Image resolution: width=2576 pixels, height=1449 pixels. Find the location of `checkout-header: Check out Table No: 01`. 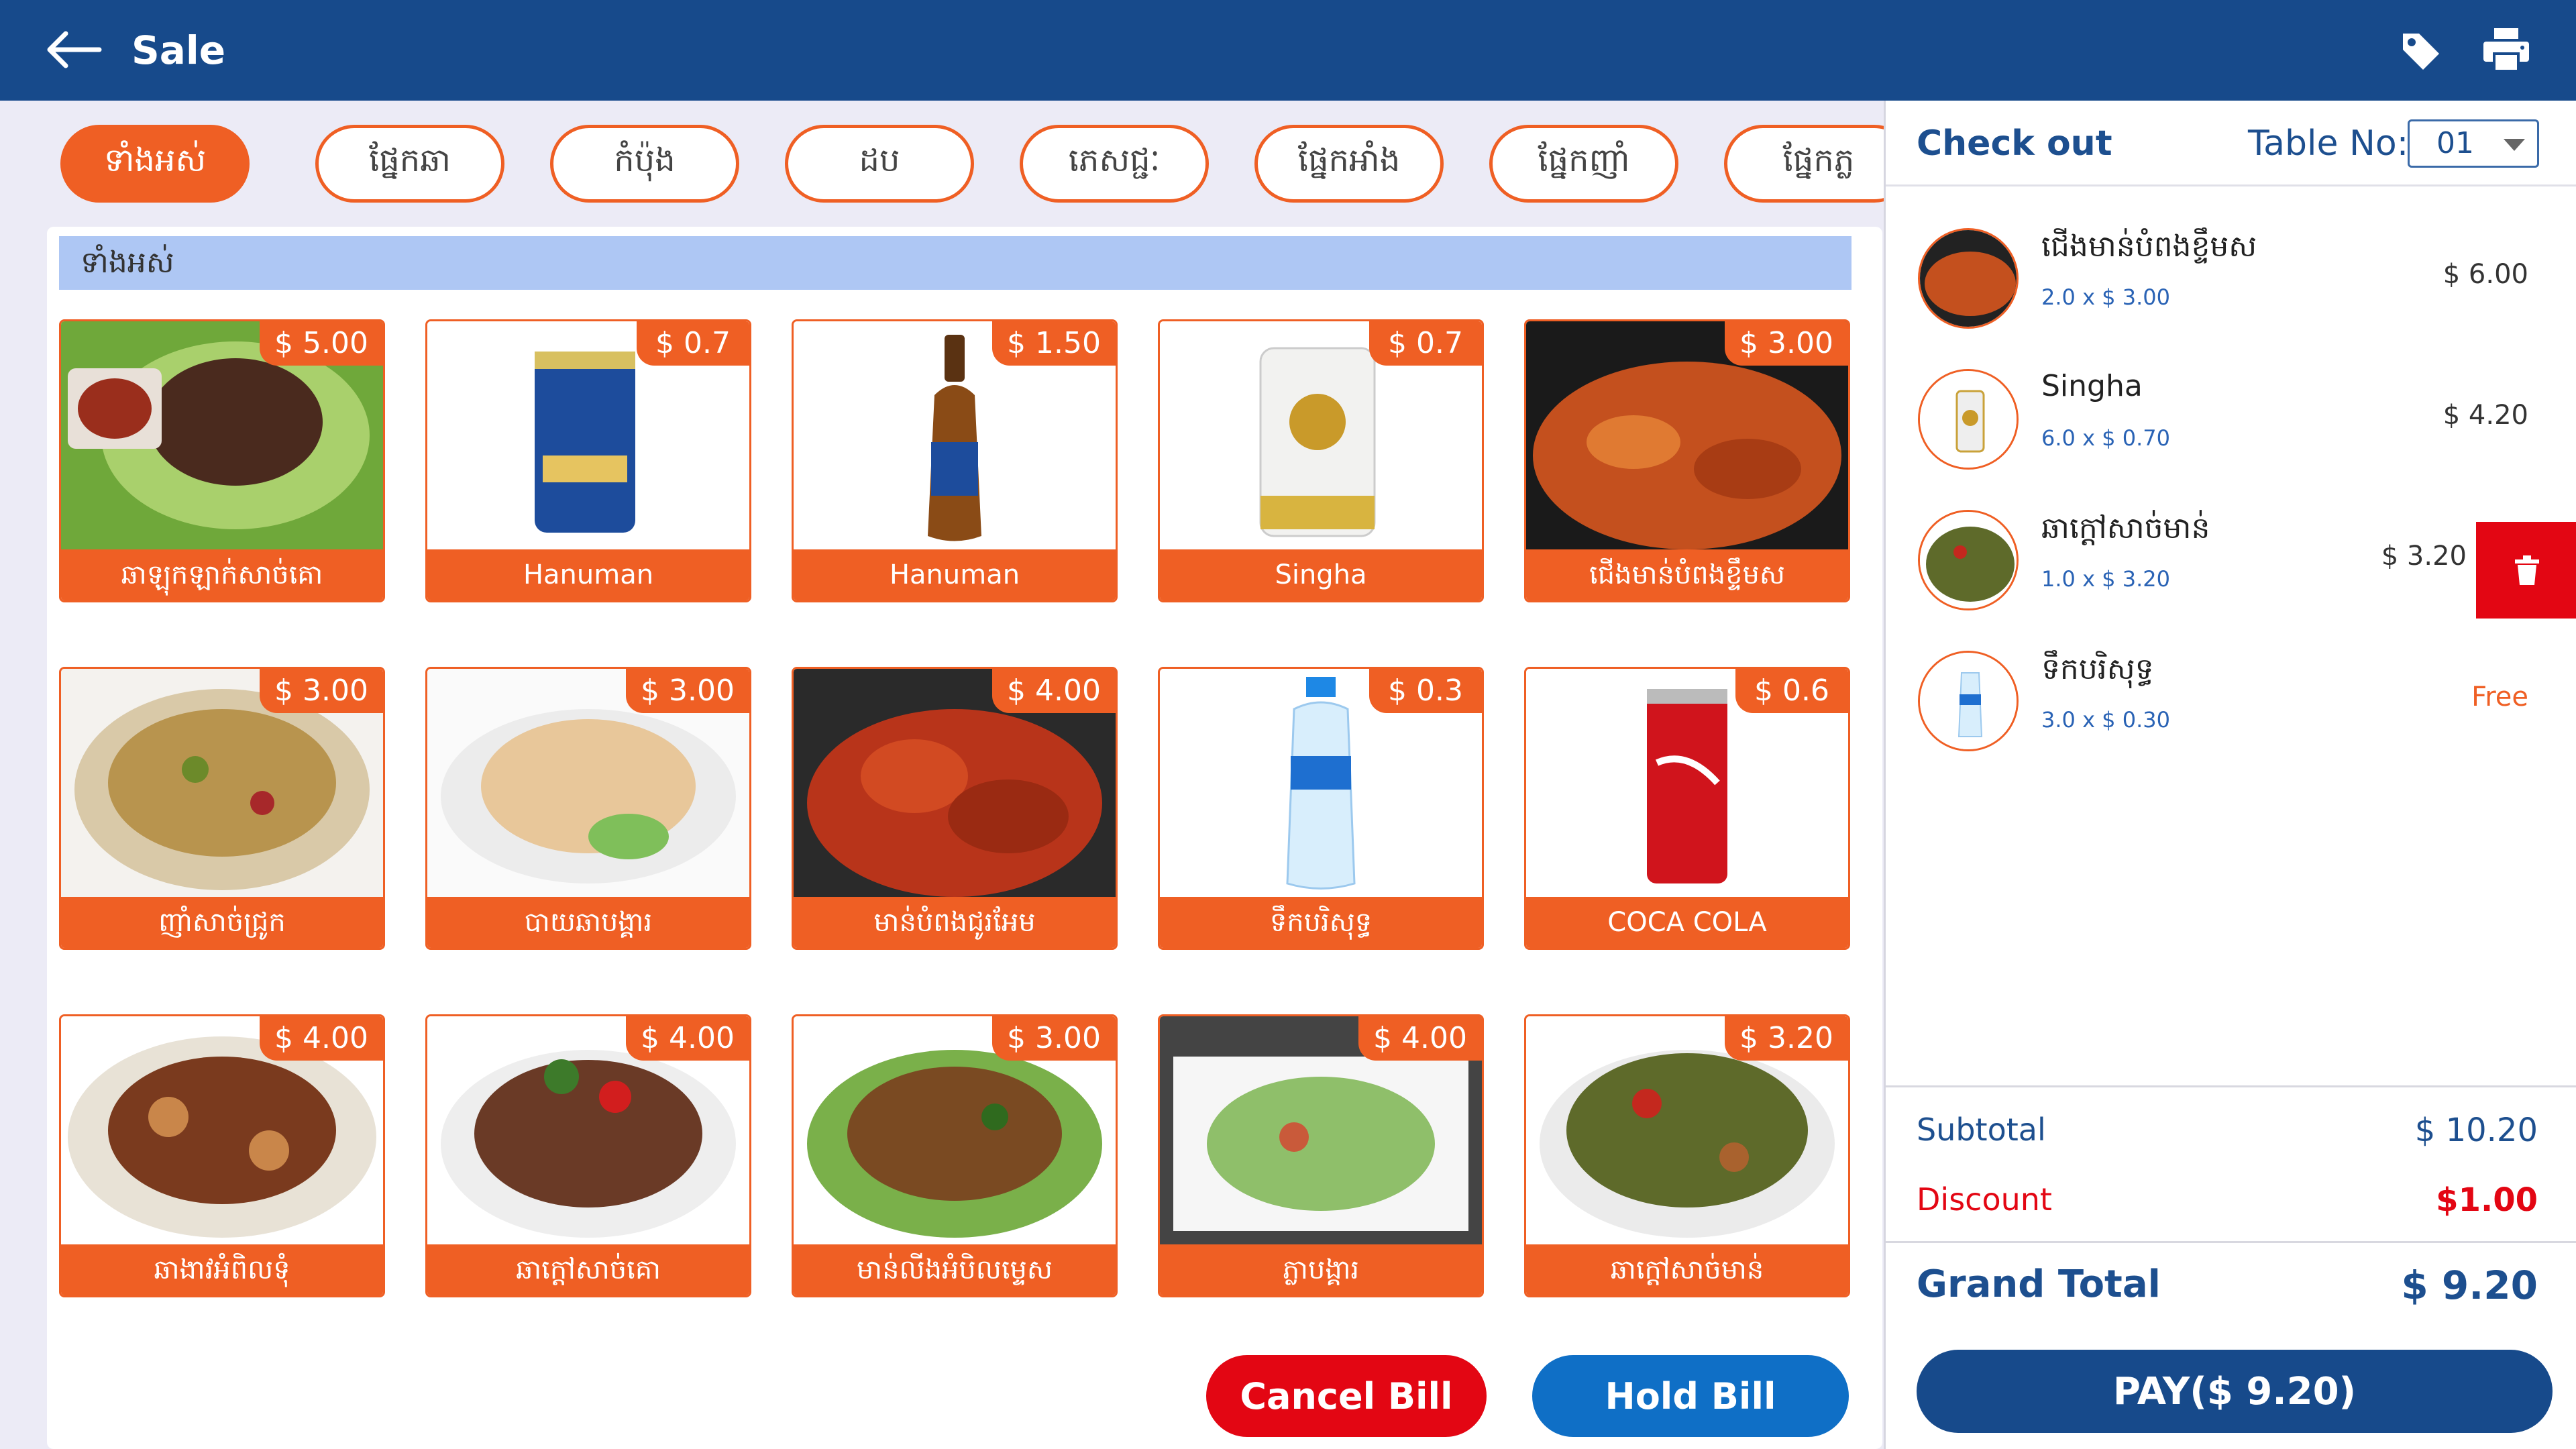

checkout-header: Check out Table No: 01 is located at coordinates (2231, 143).